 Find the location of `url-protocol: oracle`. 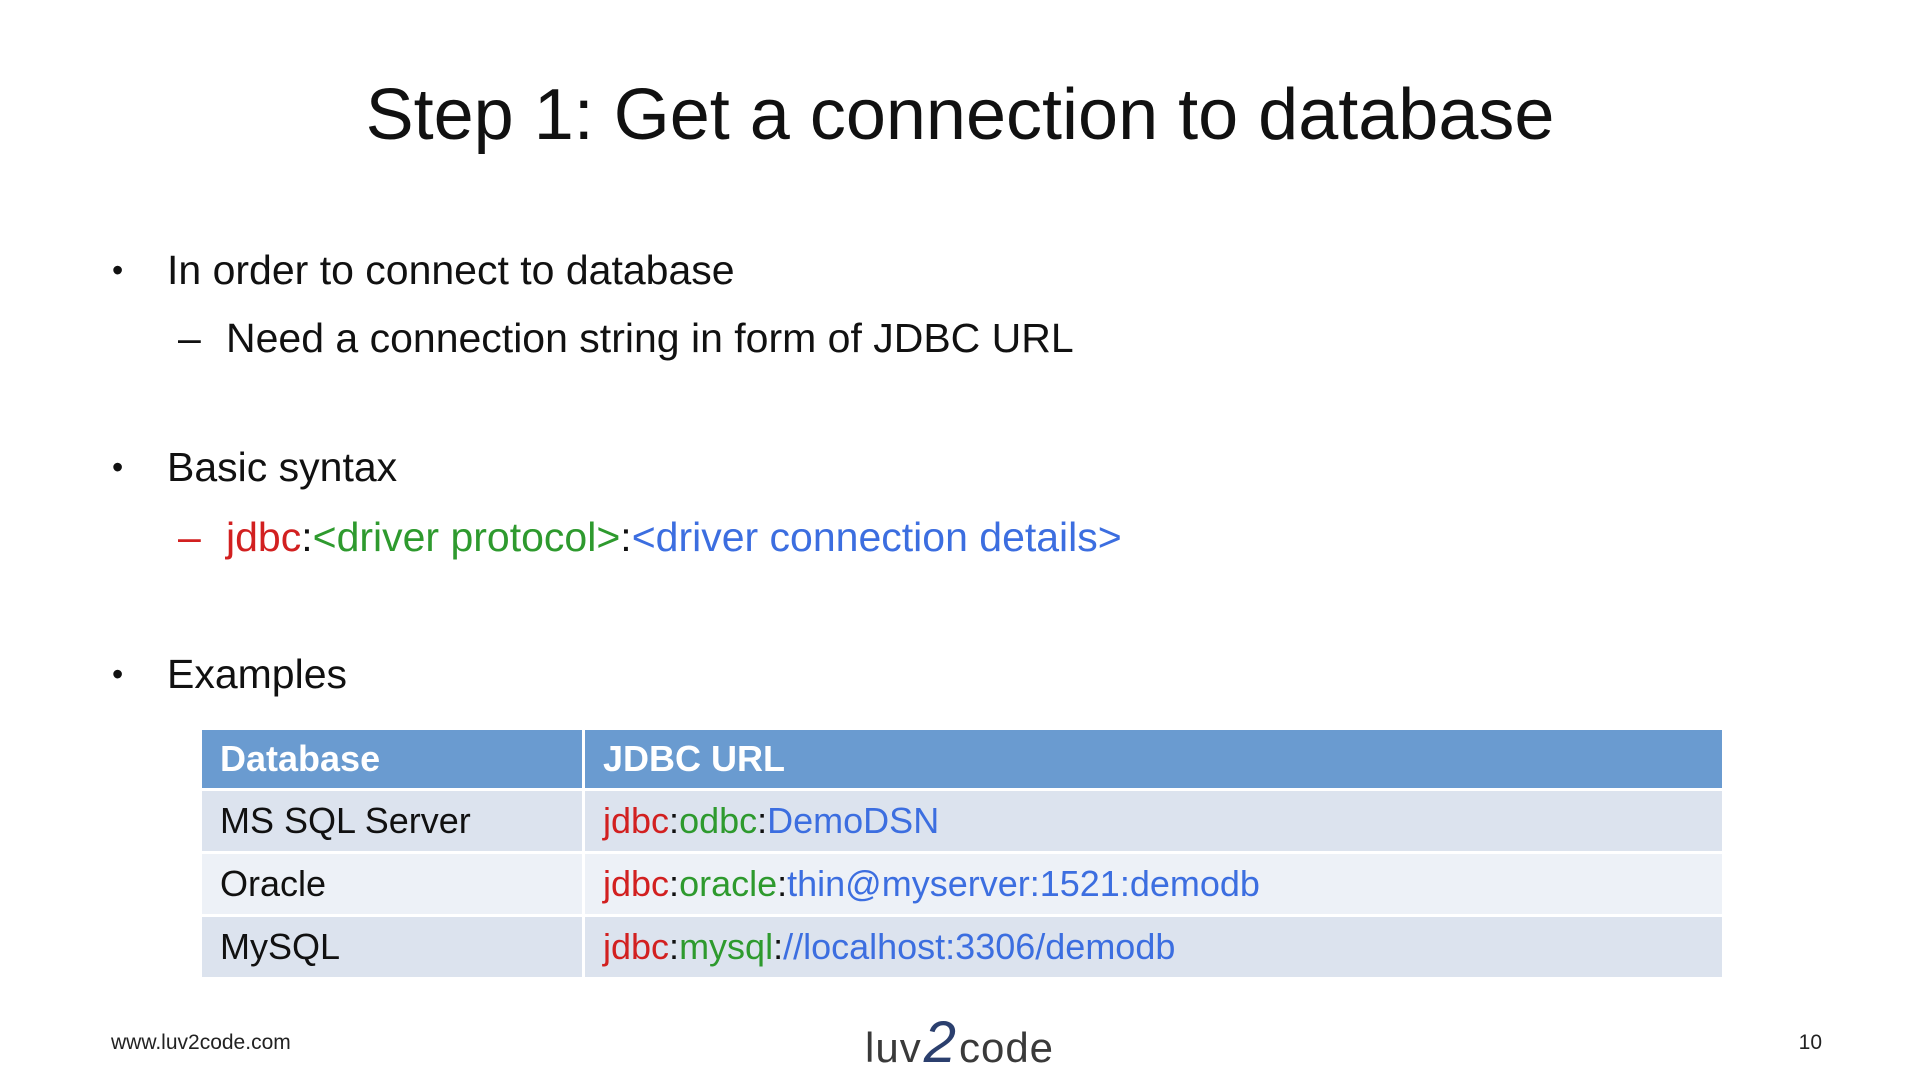

url-protocol: oracle is located at coordinates (728, 883).